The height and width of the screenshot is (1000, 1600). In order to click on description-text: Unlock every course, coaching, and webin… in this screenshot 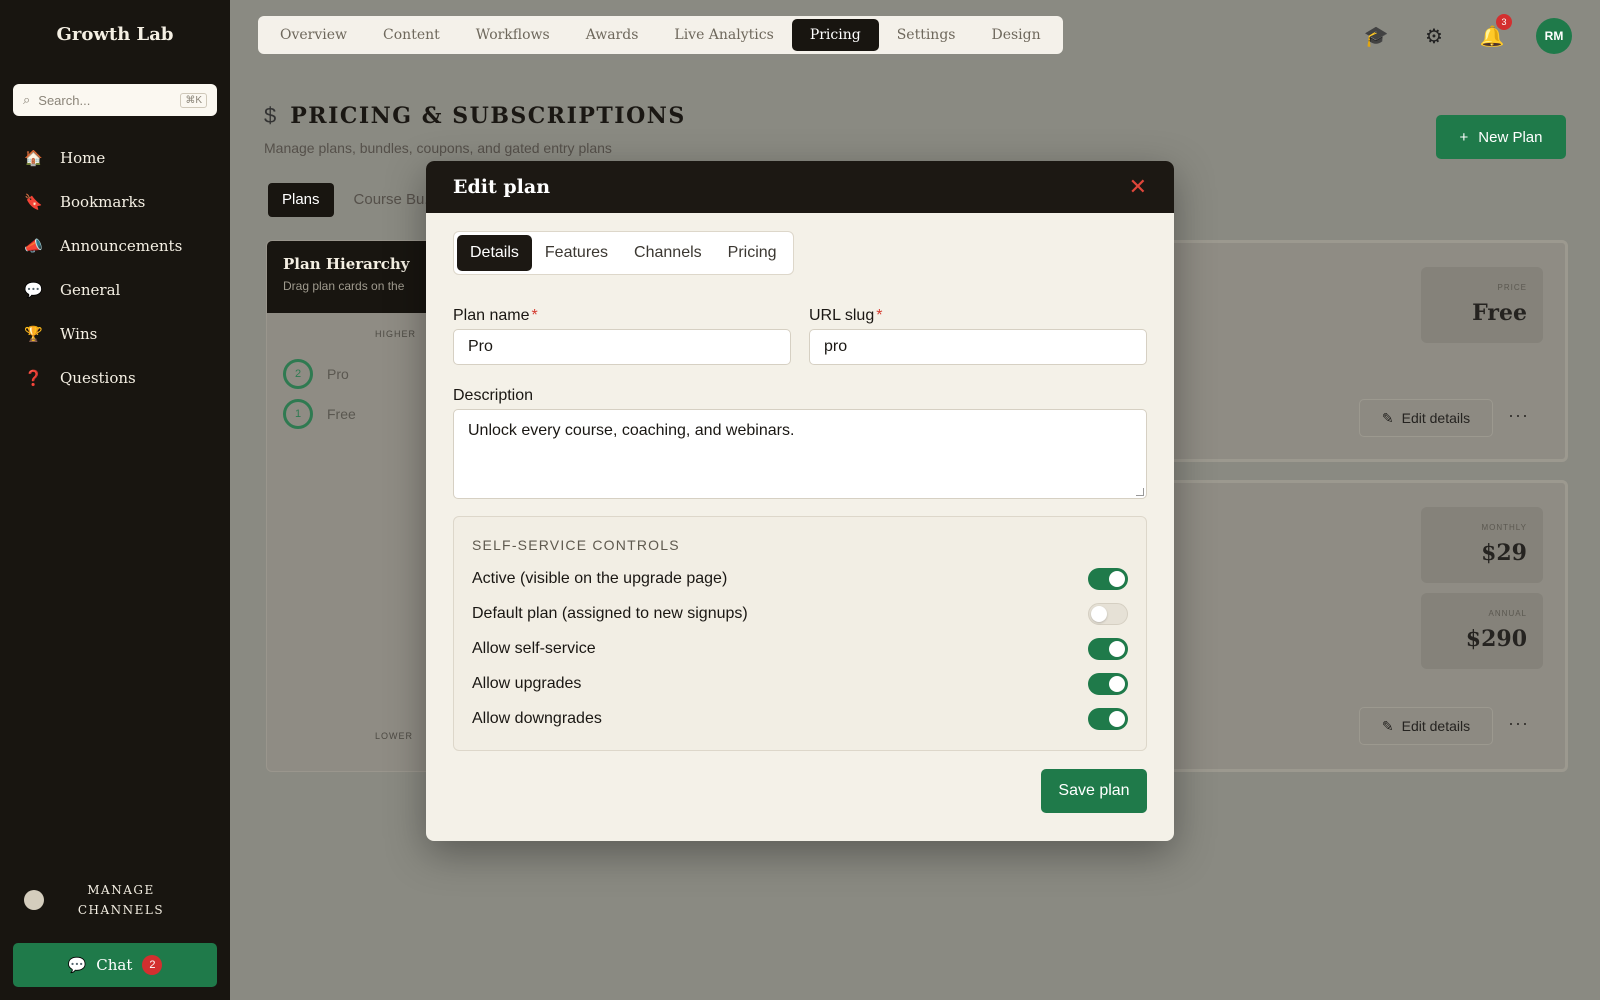, I will do `click(631, 430)`.